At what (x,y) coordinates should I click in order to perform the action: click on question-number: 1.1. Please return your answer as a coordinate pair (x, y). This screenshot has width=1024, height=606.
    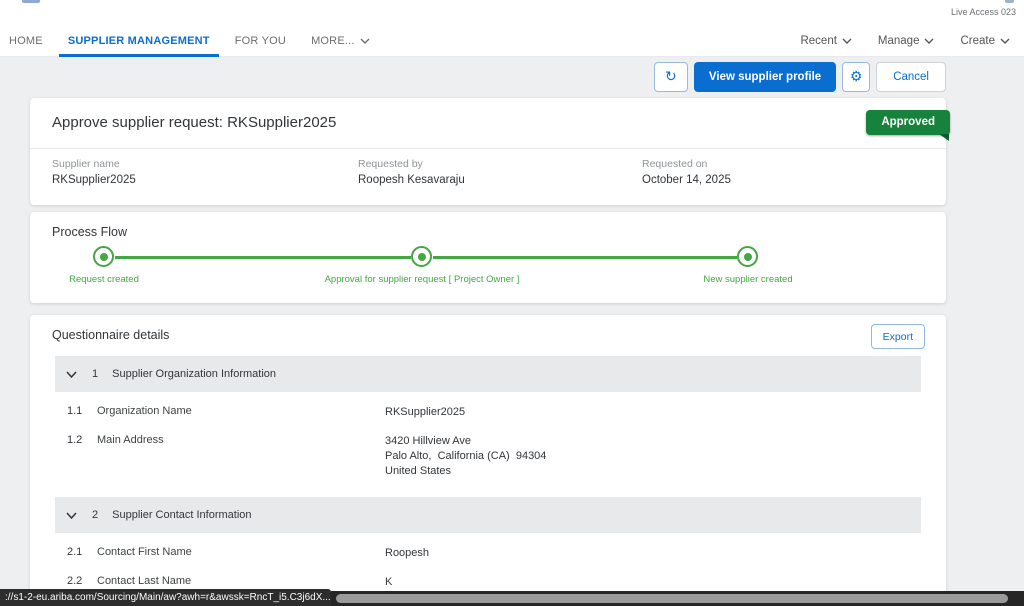
    Looking at the image, I should click on (75, 411).